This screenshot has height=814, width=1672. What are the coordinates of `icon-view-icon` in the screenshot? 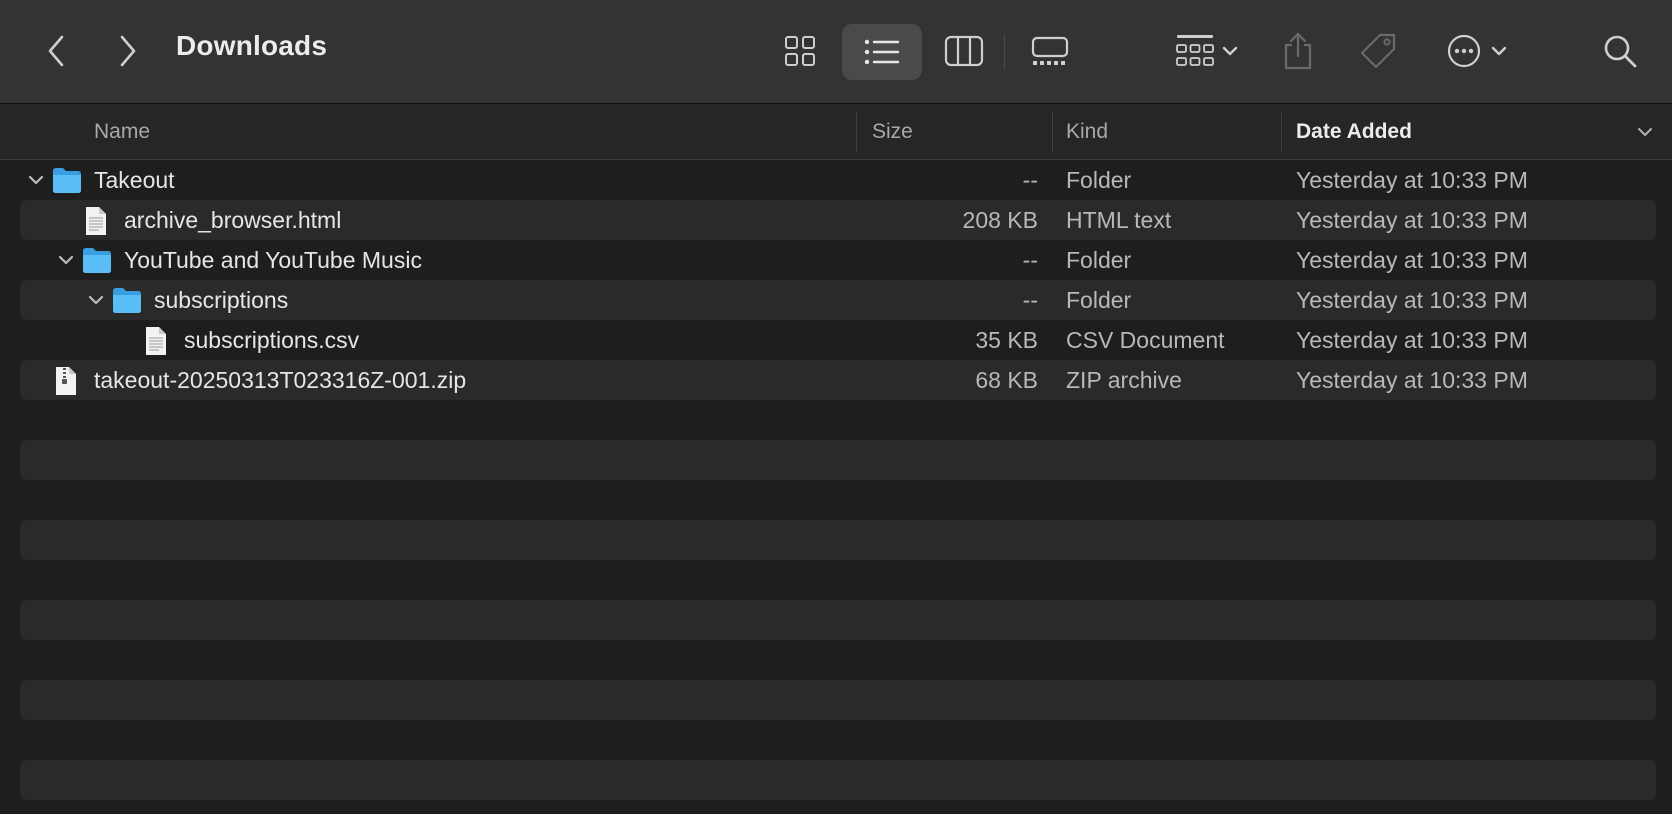 It's located at (800, 51).